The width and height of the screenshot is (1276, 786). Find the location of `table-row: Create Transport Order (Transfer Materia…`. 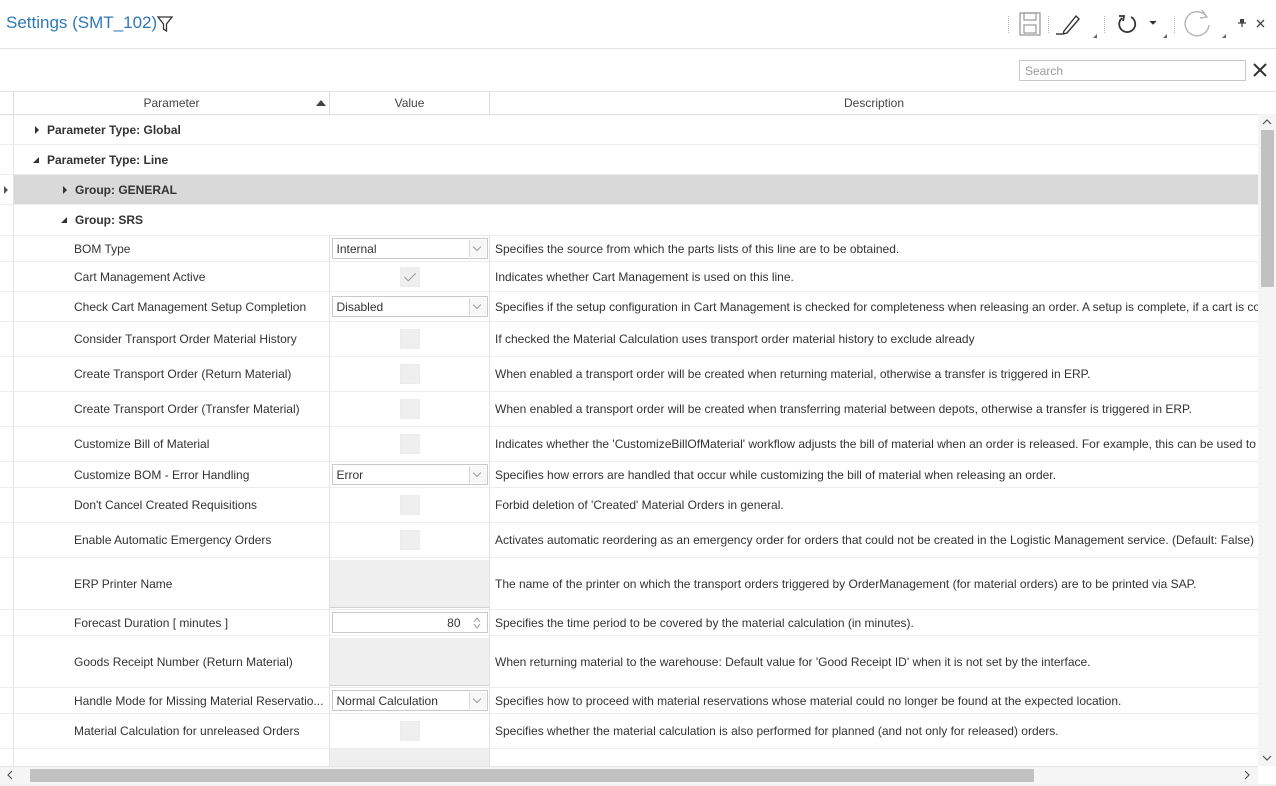

table-row: Create Transport Order (Transfer Materia… is located at coordinates (629, 409).